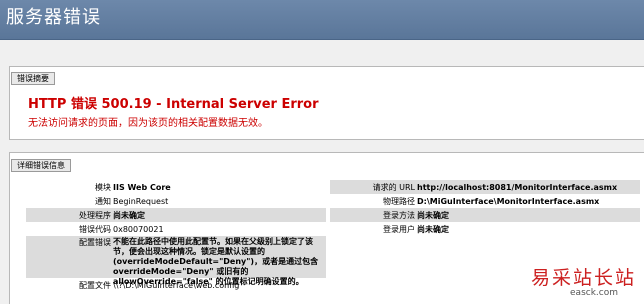 This screenshot has width=644, height=304. What do you see at coordinates (95, 229) in the screenshot?
I see `error-code-label: 错误代码` at bounding box center [95, 229].